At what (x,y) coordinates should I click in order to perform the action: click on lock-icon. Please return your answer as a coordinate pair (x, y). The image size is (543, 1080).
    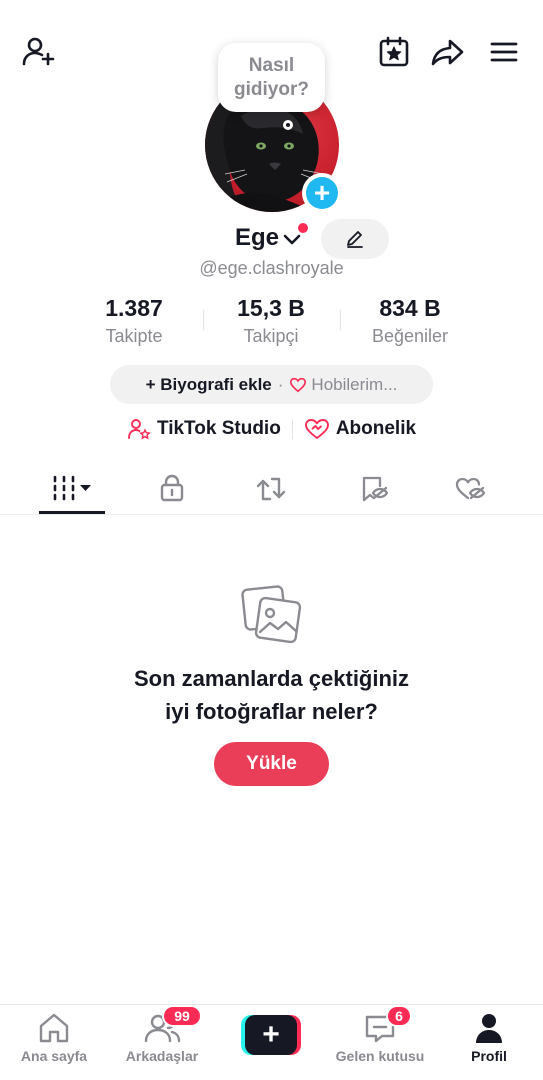
    Looking at the image, I should click on (172, 488).